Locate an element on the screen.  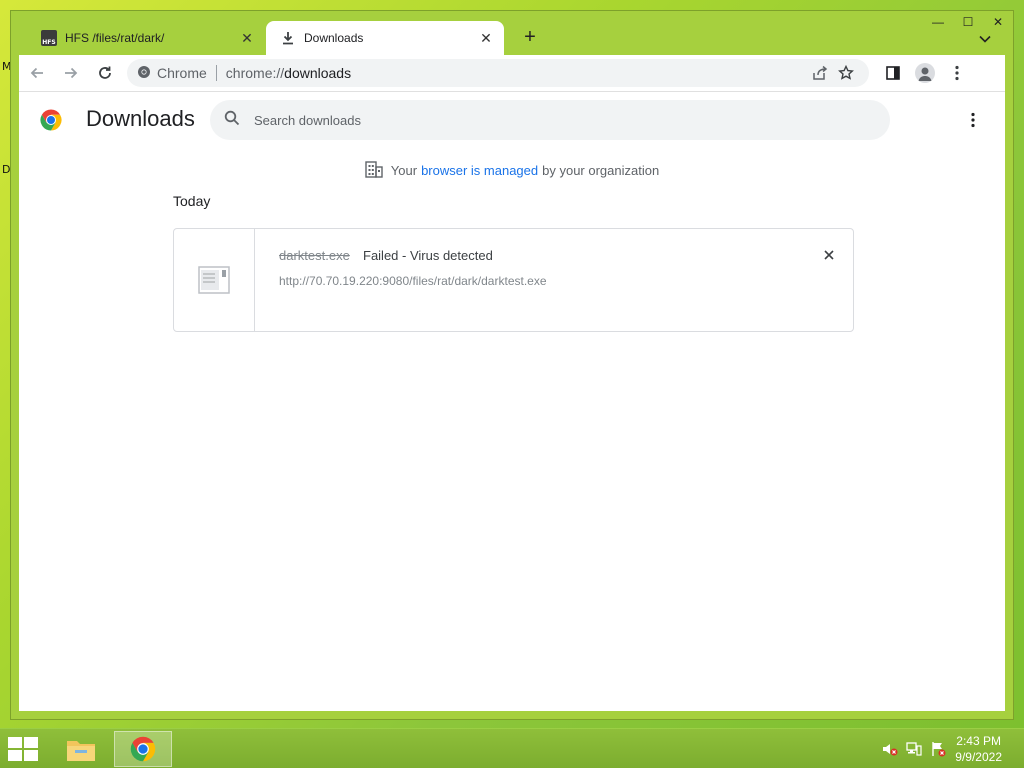
side-panel-icon is located at coordinates (893, 73).